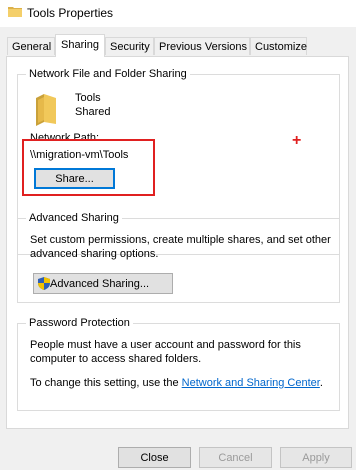 This screenshot has width=356, height=470. Describe the element at coordinates (235, 457) in the screenshot. I see `cancel-button: Cancel` at that location.